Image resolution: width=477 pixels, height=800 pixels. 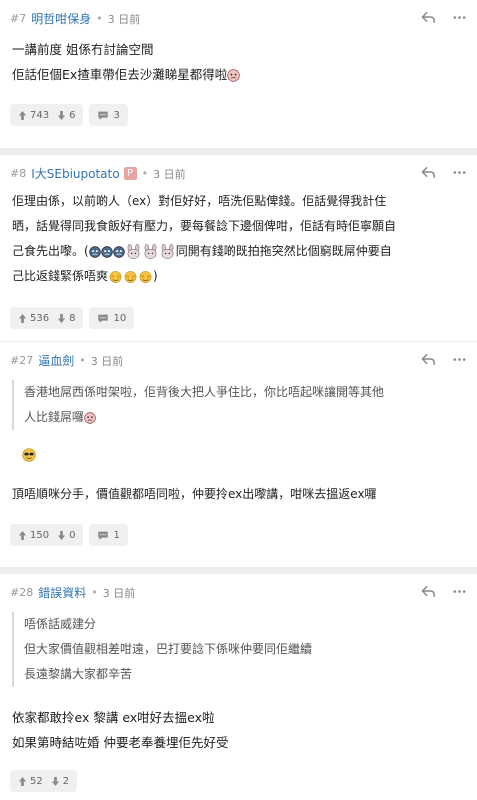 I want to click on post-number: #27, so click(x=22, y=360).